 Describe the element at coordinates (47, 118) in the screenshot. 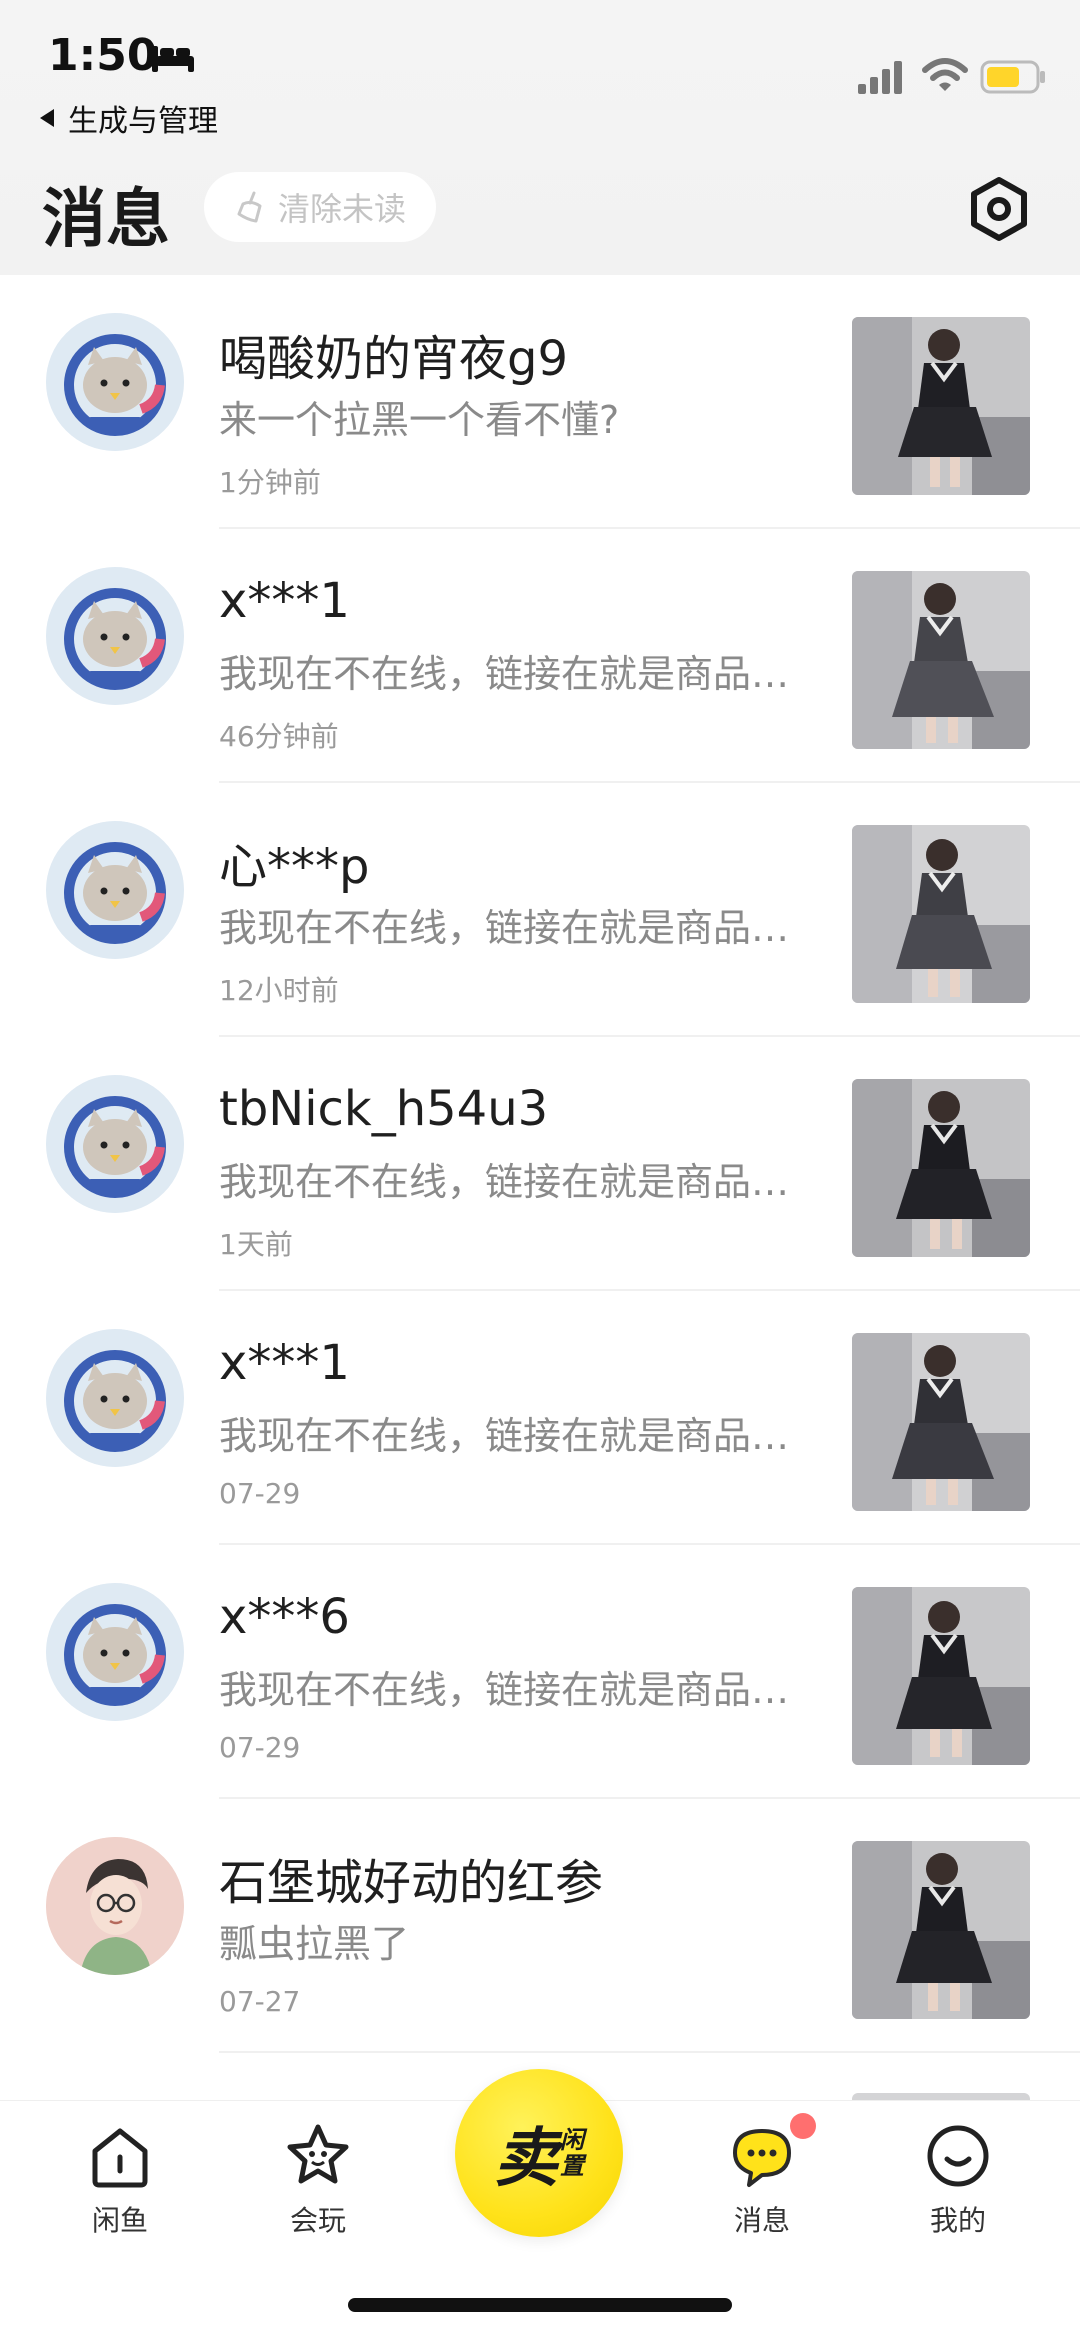

I see `back-arrow-icon` at that location.